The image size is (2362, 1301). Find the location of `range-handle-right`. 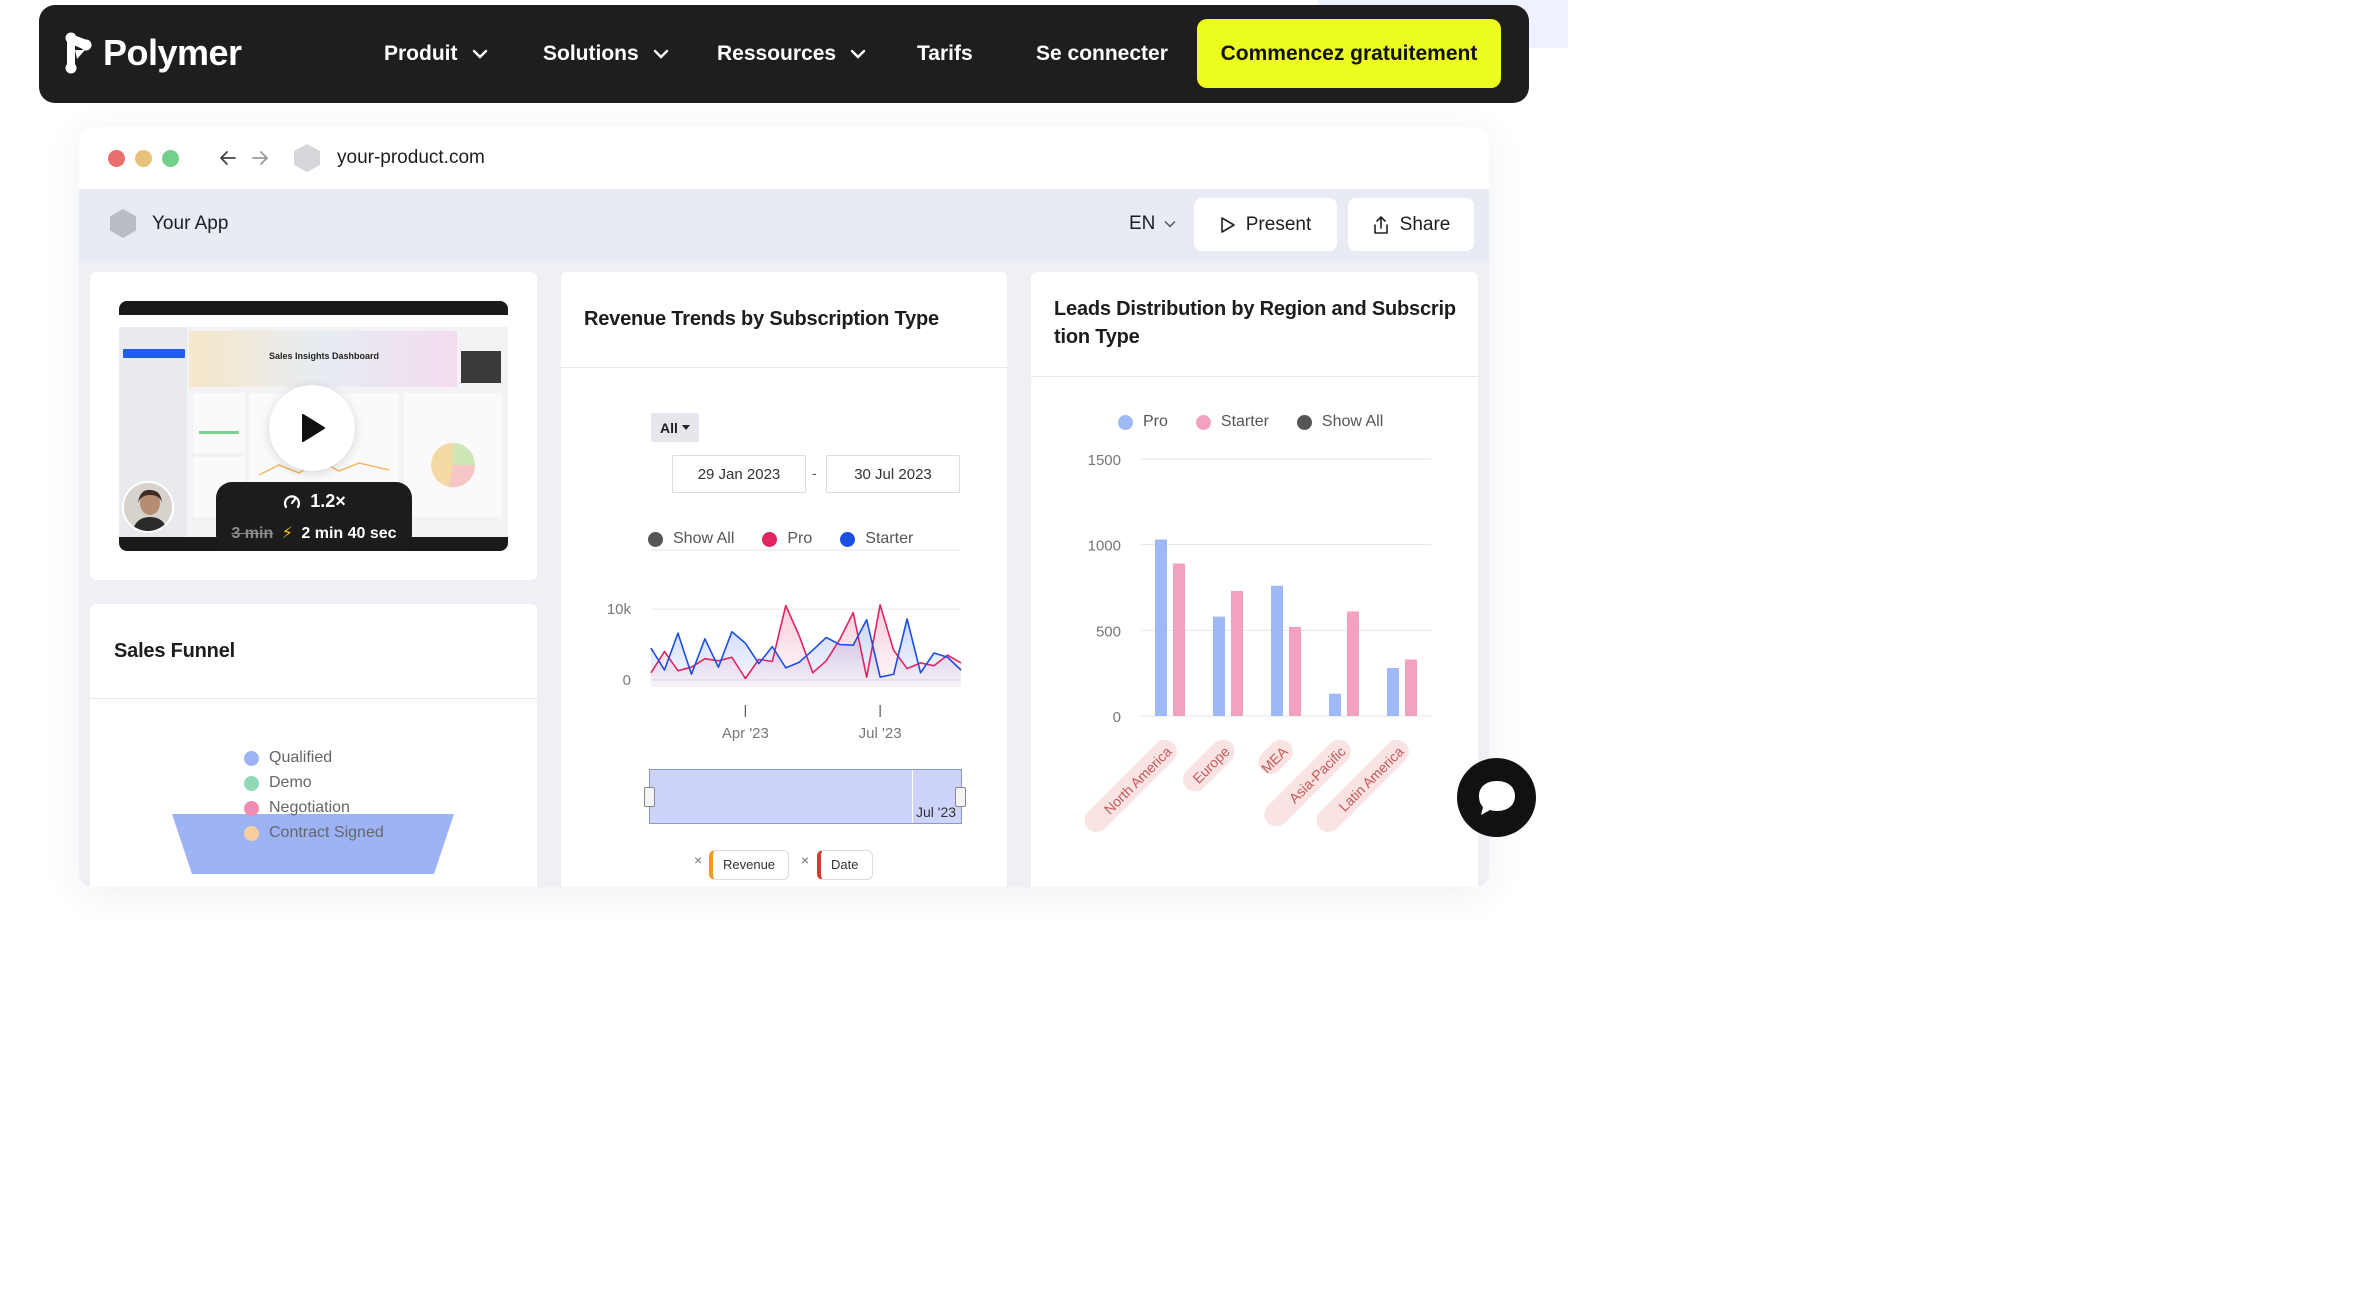

range-handle-right is located at coordinates (960, 797).